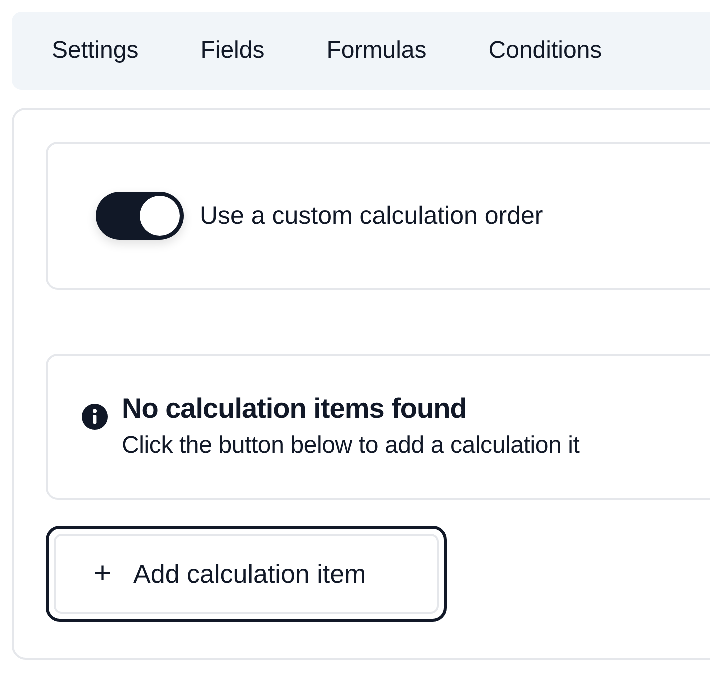 The width and height of the screenshot is (710, 682). Describe the element at coordinates (372, 216) in the screenshot. I see `toggle-label: Use a custom calculation order` at that location.